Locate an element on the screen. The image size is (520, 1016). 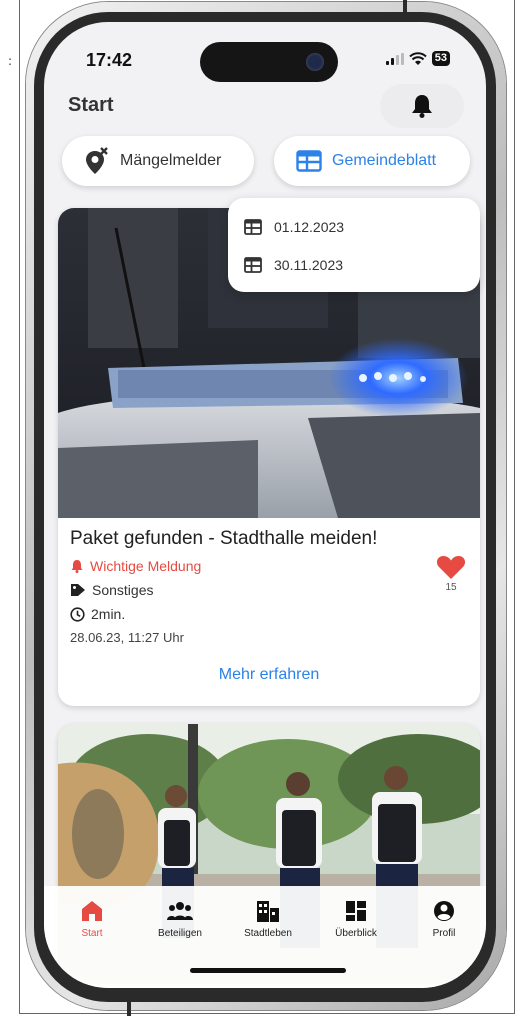
gemeindeblatt-label: Gemeindeblatt is located at coordinates (384, 160).